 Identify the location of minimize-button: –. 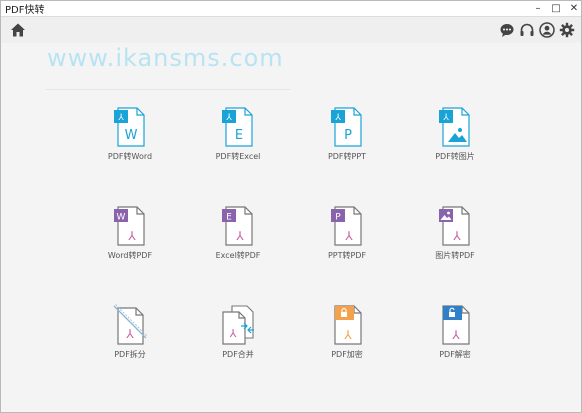
(538, 9).